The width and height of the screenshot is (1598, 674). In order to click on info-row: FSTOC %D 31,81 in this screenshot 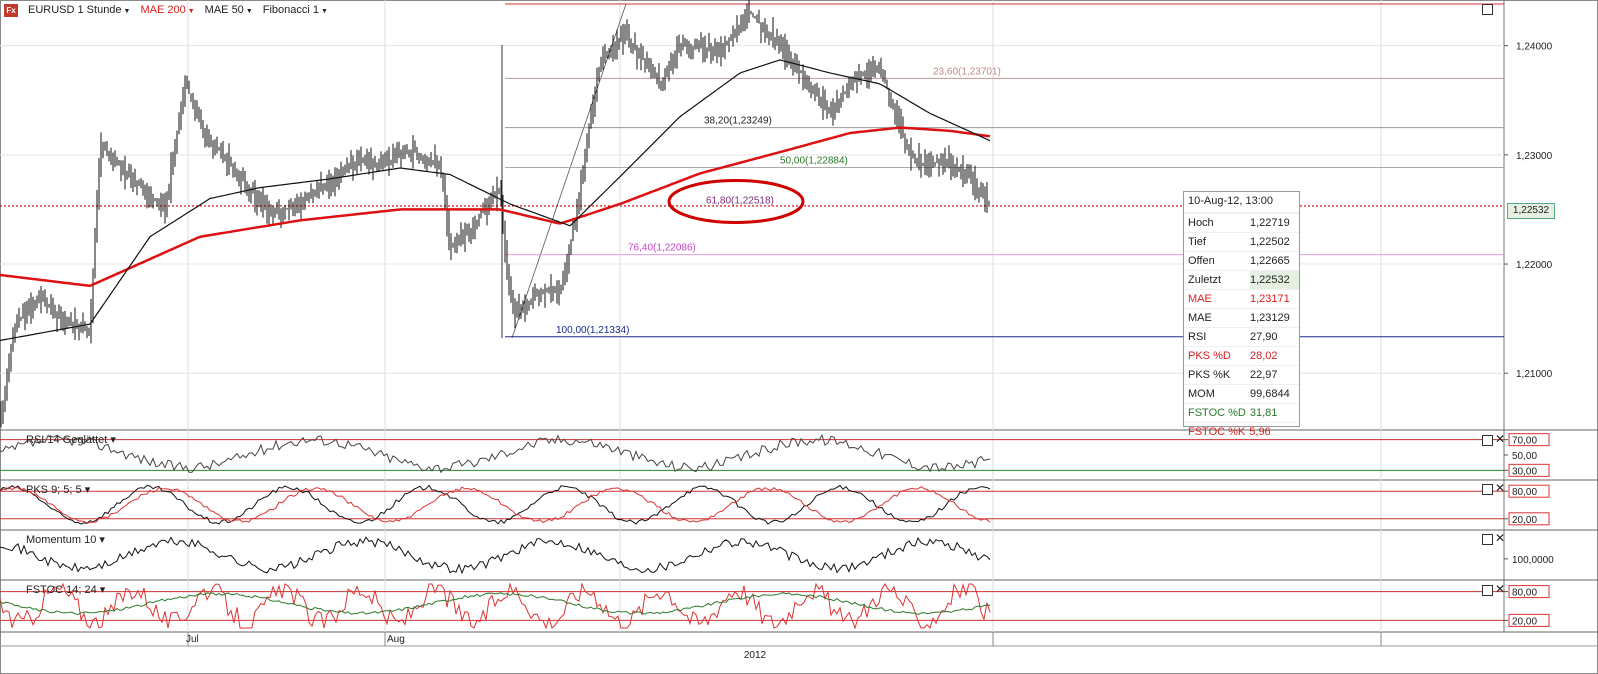, I will do `click(1241, 412)`.